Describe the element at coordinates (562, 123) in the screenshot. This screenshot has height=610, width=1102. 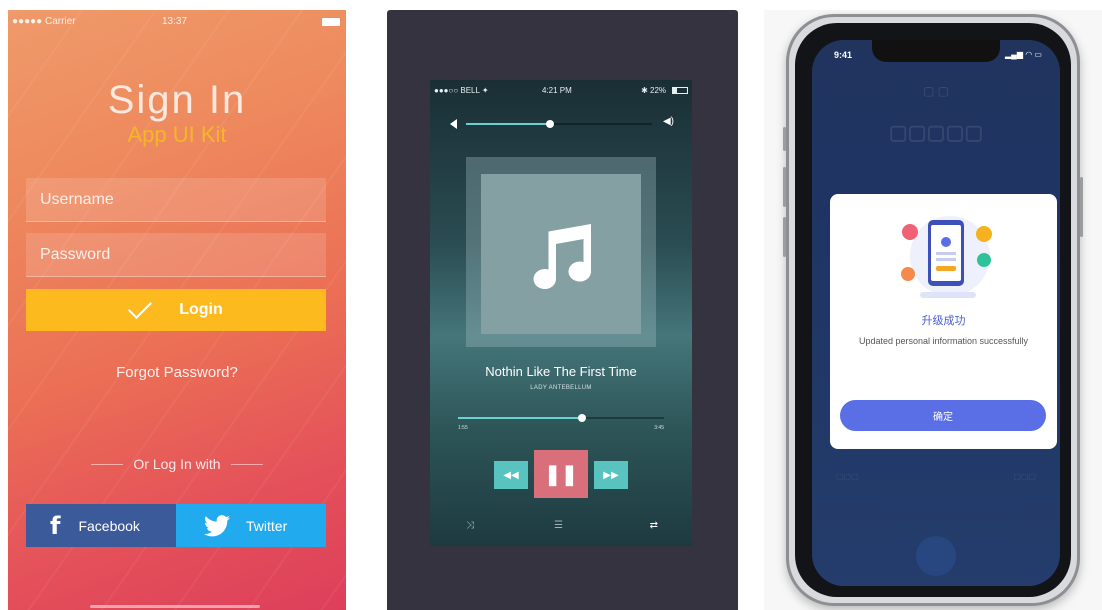
I see `volume-slider: ◀)` at that location.